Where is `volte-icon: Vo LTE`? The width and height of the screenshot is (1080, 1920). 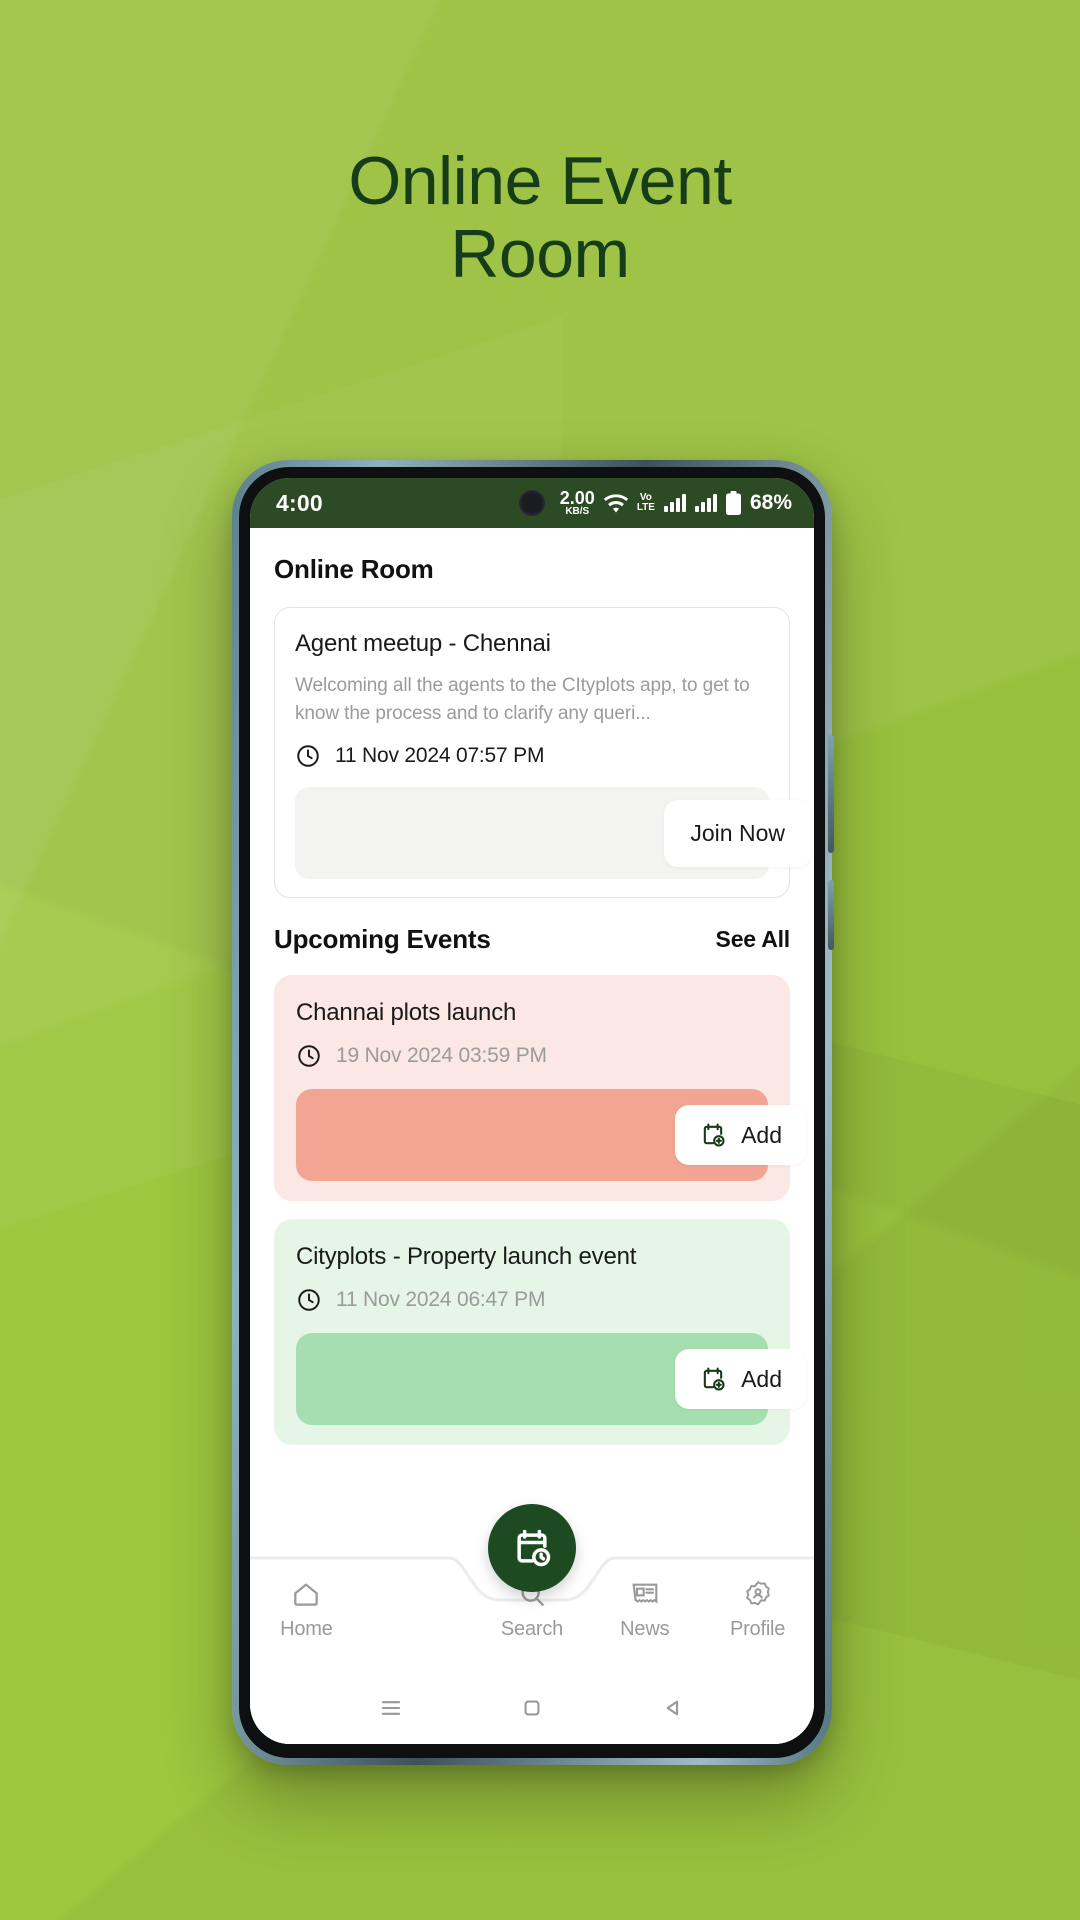 volte-icon: Vo LTE is located at coordinates (646, 503).